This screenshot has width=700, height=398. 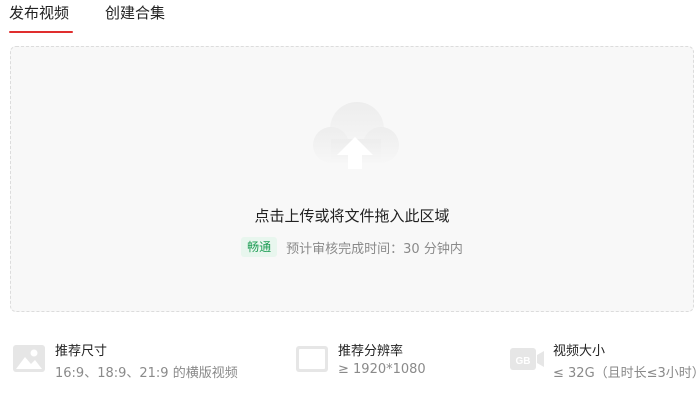 I want to click on tab-bar: 发布视频 创建合集, so click(x=350, y=20).